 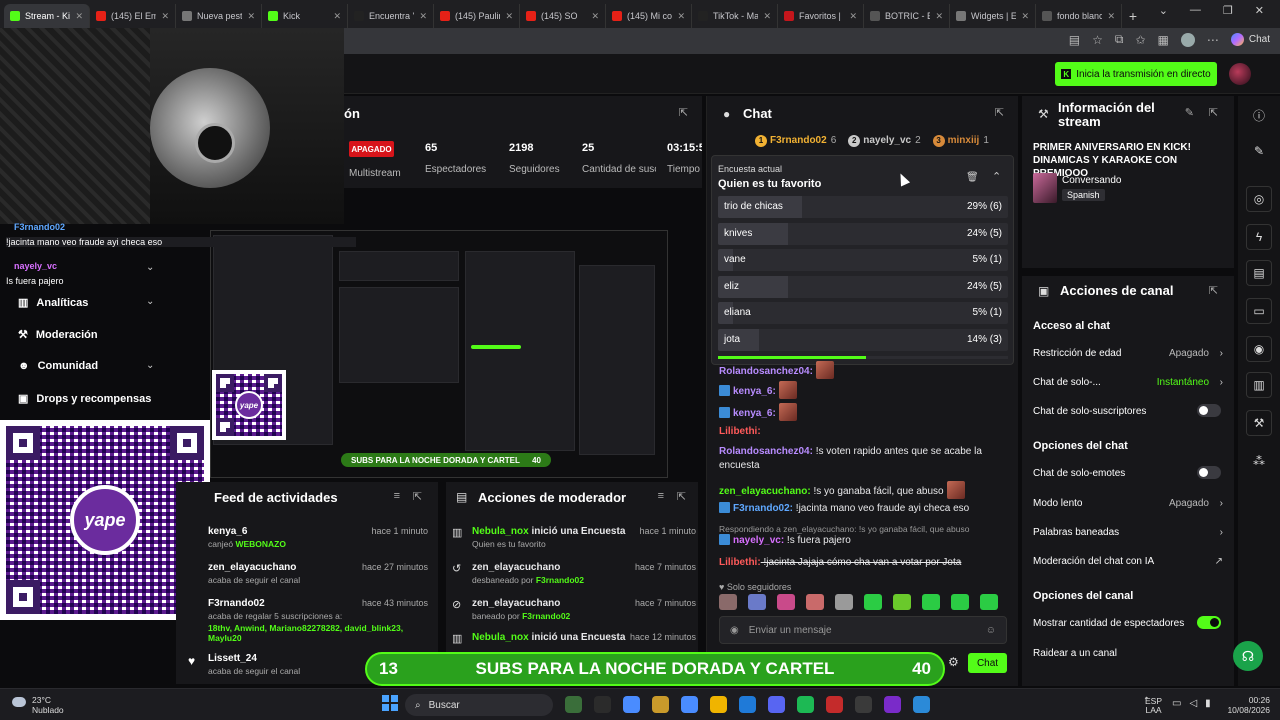 I want to click on top-gifter: 3 minxiij 1, so click(x=960, y=141).